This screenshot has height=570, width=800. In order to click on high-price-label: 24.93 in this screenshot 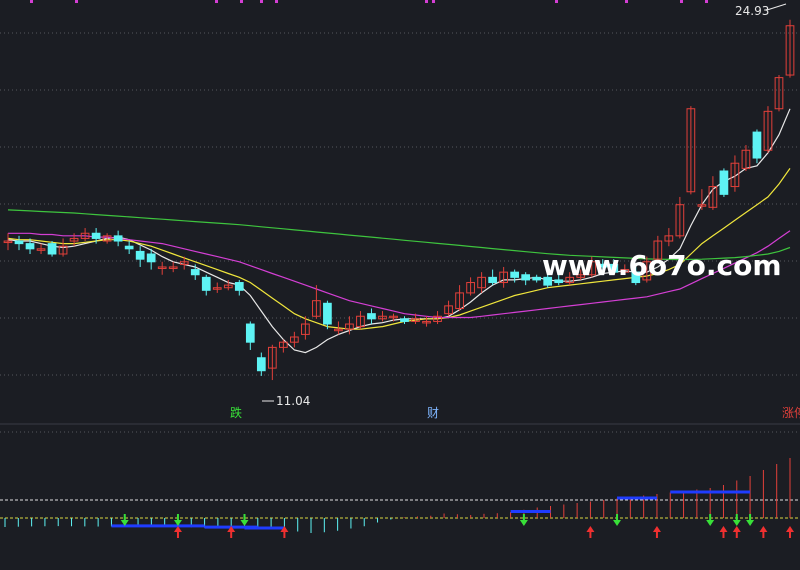, I will do `click(752, 11)`.